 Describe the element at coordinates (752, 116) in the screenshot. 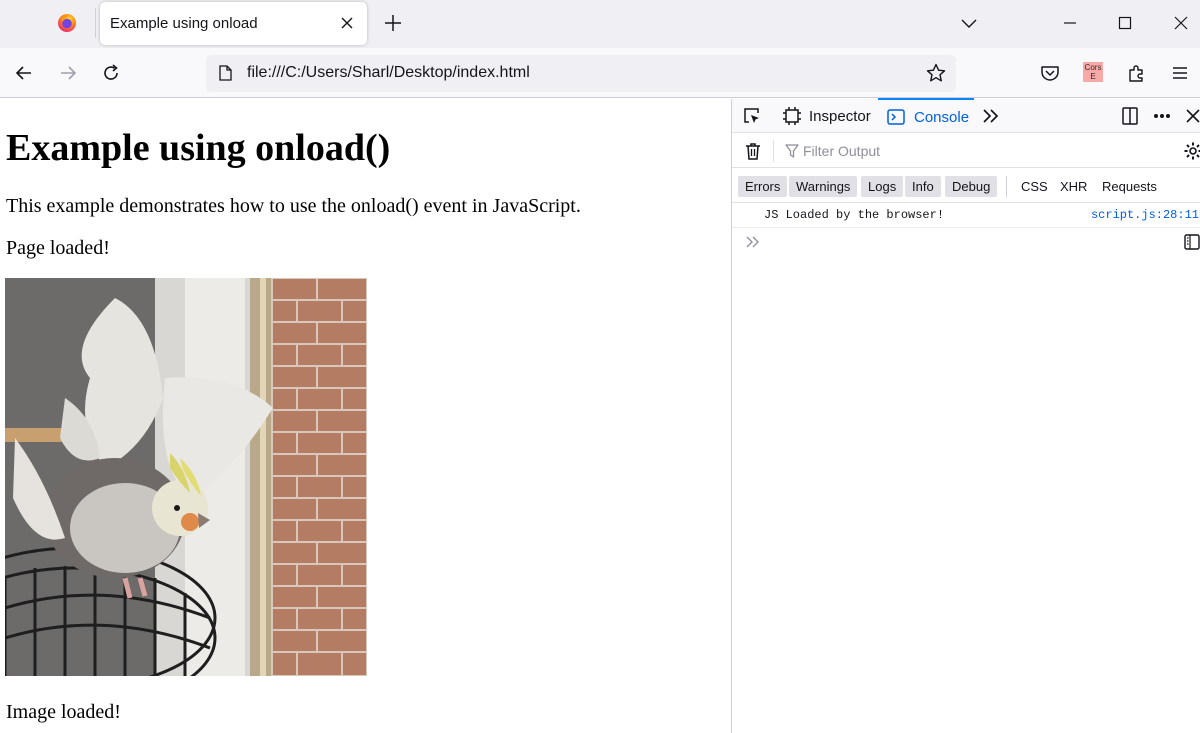

I see `element-picker-icon` at that location.